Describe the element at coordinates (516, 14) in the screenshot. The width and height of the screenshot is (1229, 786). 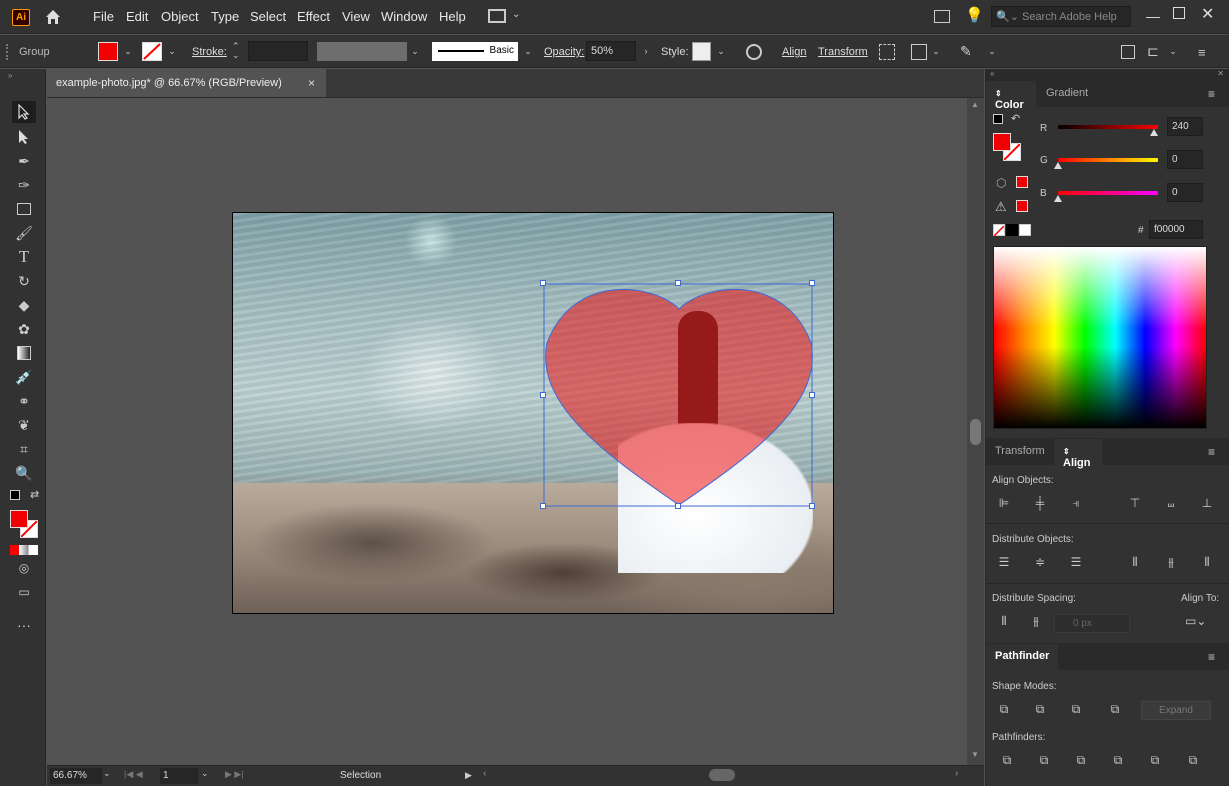
I see `chevron-down-icon: ⌄` at that location.